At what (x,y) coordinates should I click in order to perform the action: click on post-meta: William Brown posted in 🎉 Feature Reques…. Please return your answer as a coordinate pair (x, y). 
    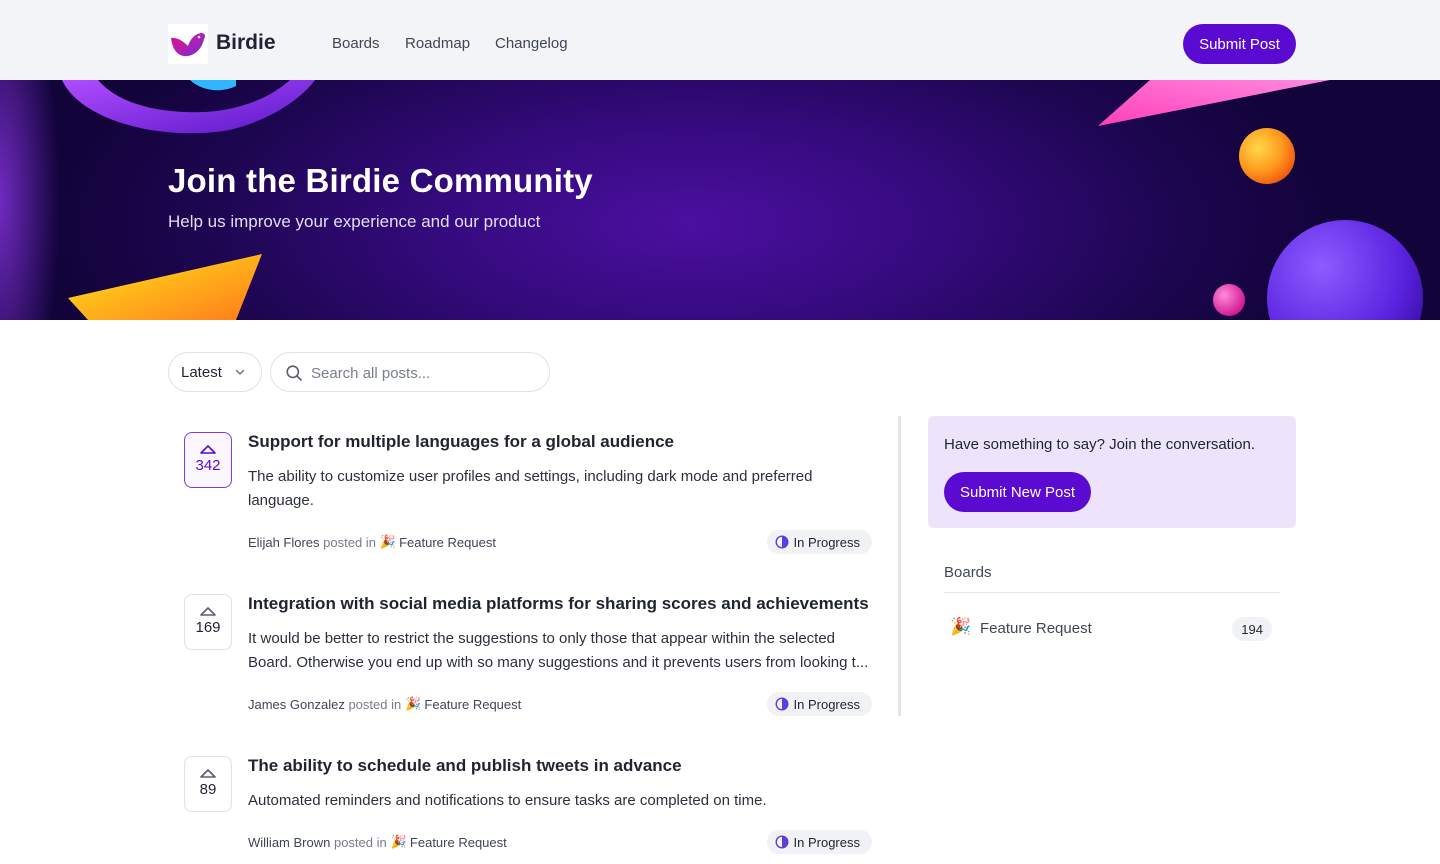
    Looking at the image, I should click on (377, 842).